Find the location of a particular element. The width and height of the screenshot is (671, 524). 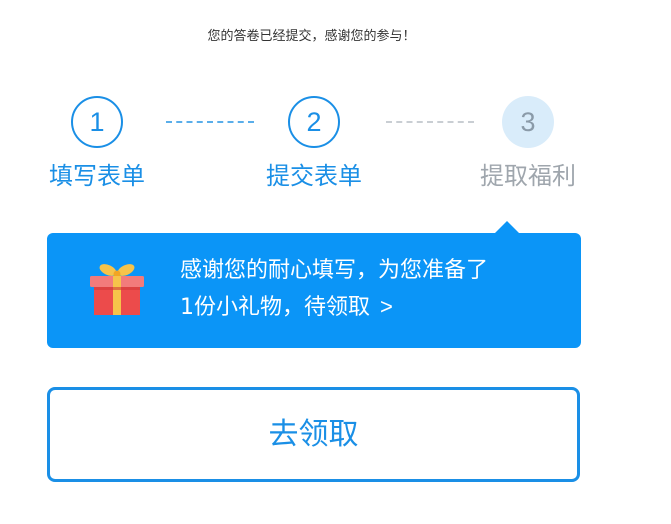

chevron-right-icon: > is located at coordinates (386, 306).